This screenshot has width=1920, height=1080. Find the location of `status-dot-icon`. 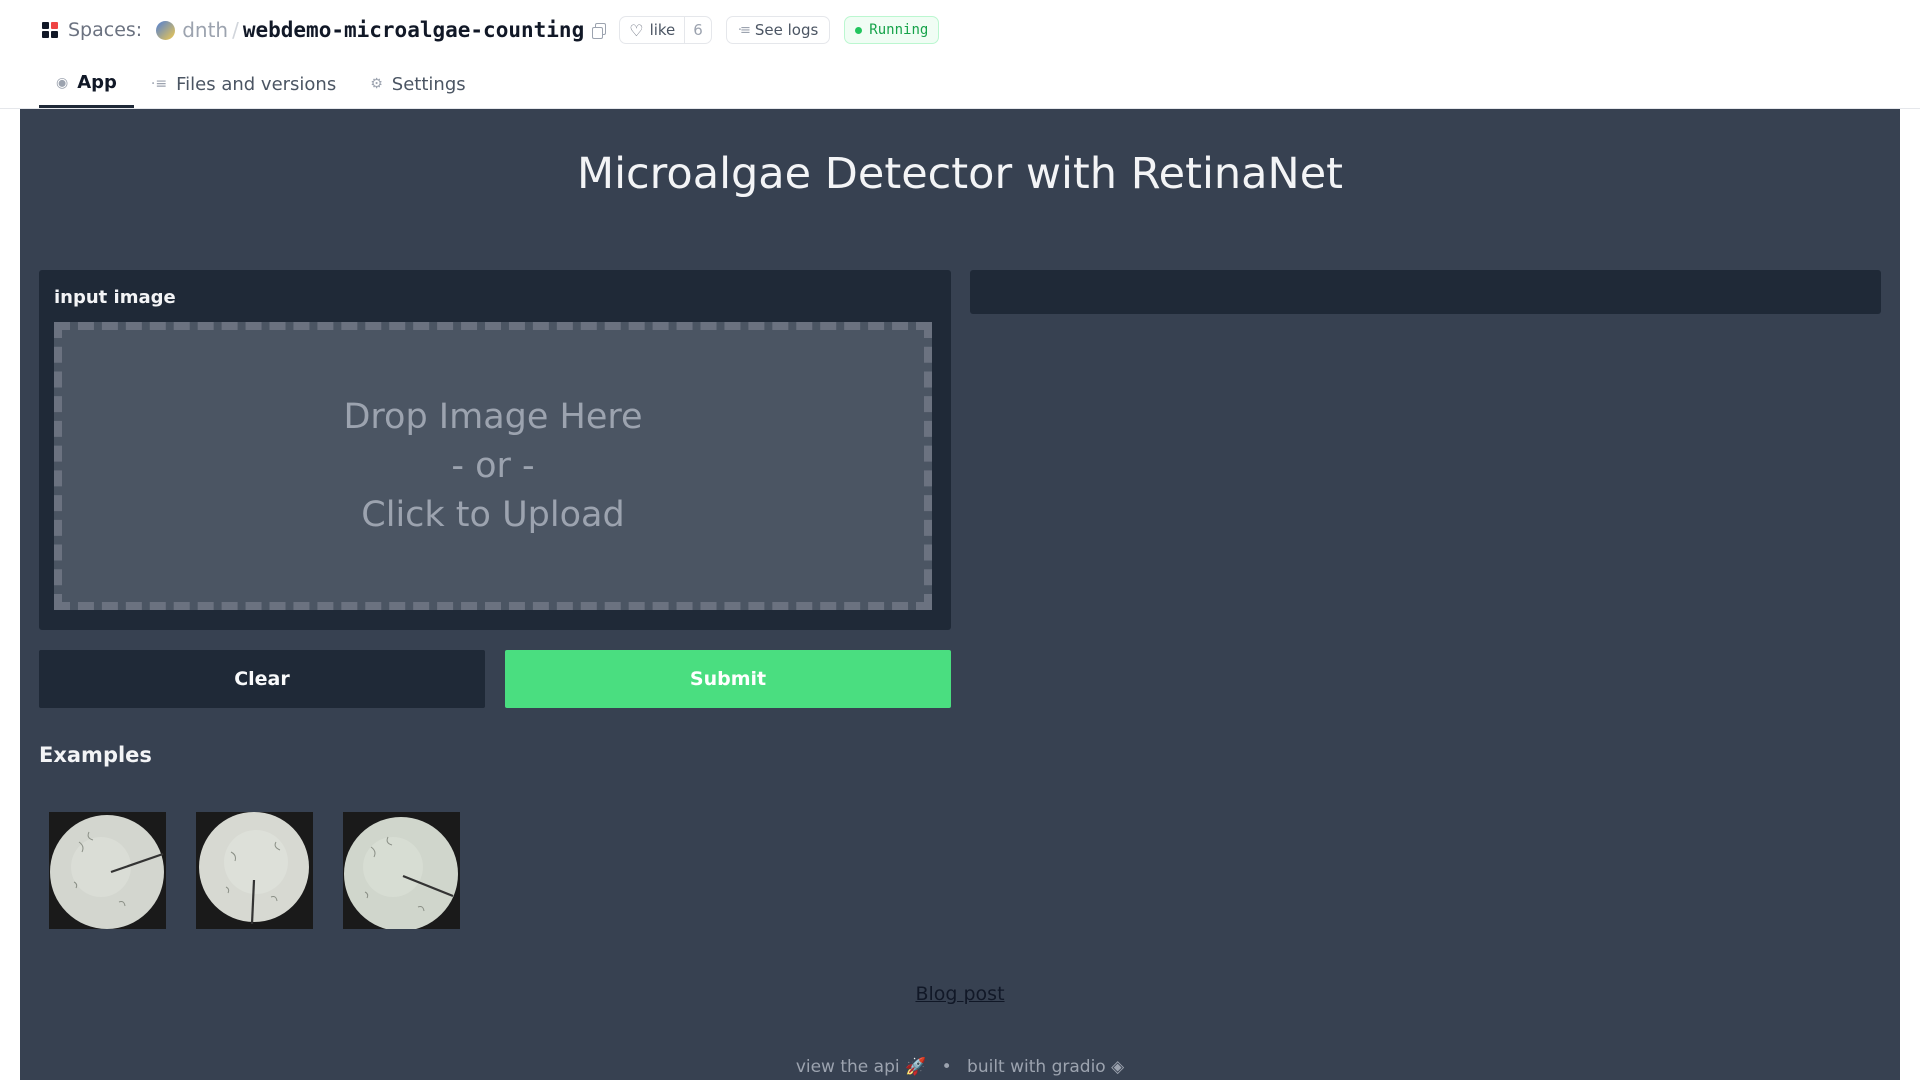

status-dot-icon is located at coordinates (859, 30).